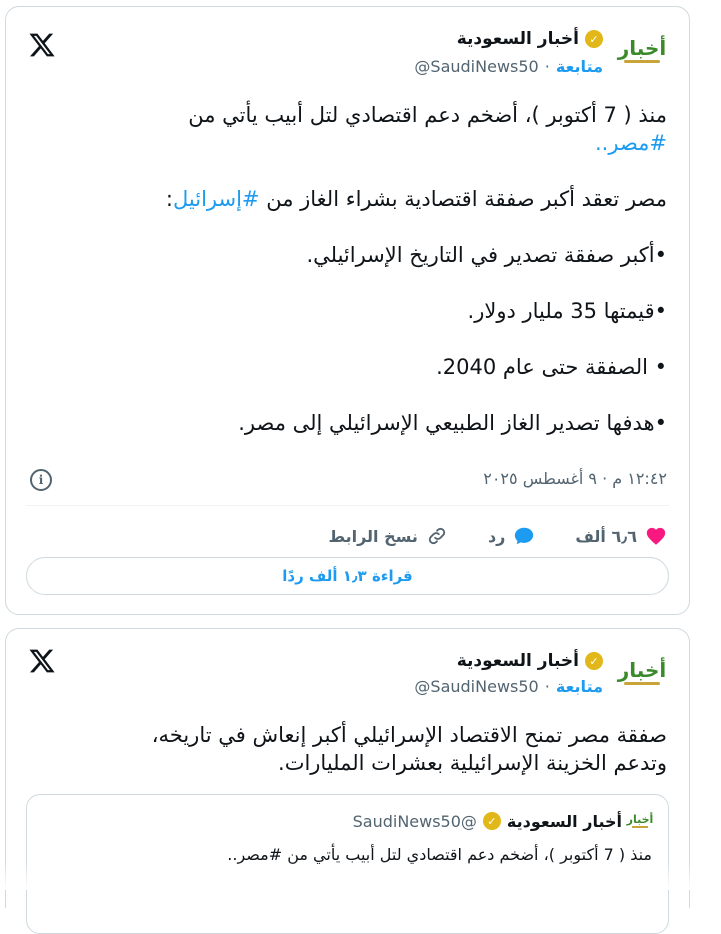  Describe the element at coordinates (524, 536) in the screenshot. I see `reply-bubble-icon` at that location.